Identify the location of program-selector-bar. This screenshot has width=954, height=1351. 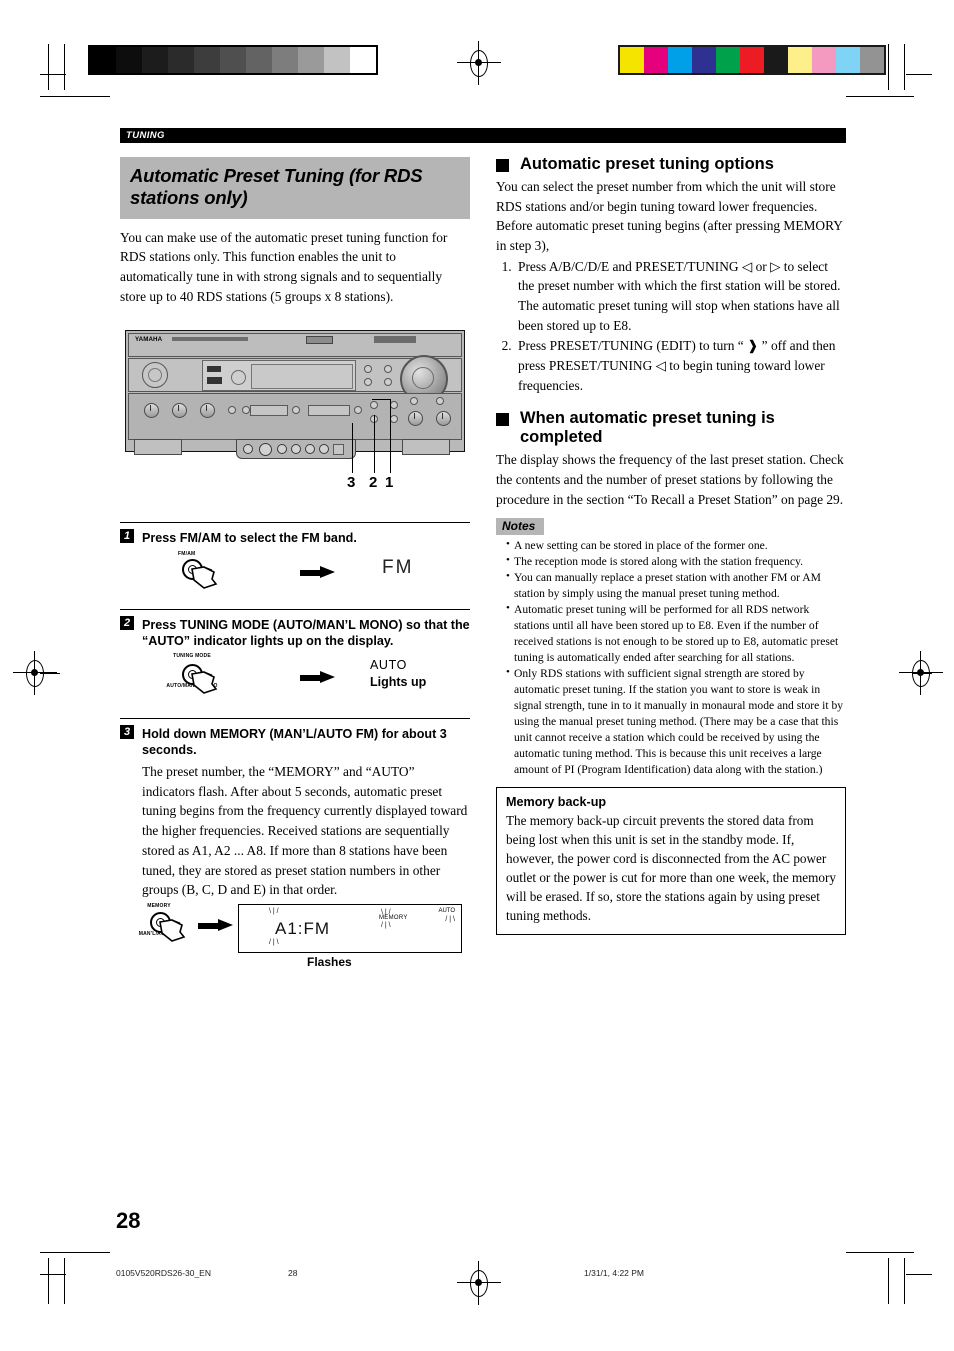
(269, 410).